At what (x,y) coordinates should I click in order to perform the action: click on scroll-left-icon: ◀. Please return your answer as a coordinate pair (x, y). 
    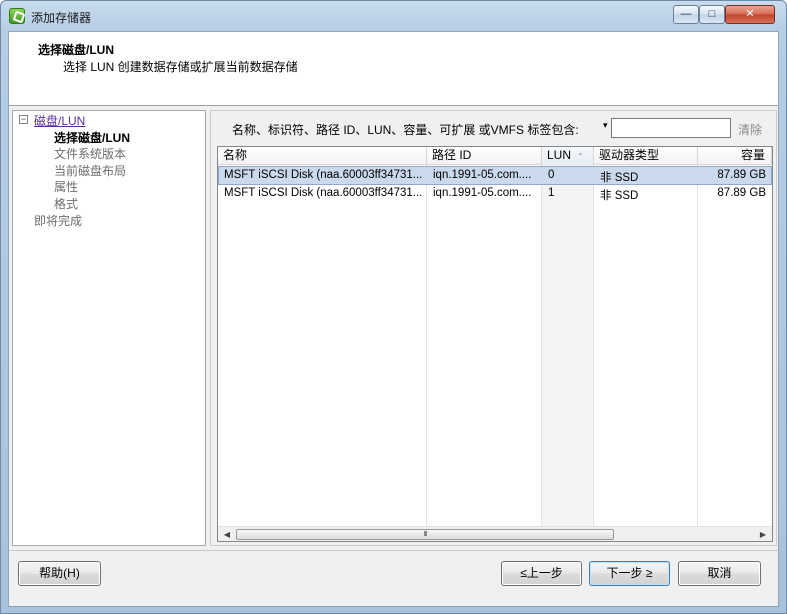
    Looking at the image, I should click on (227, 534).